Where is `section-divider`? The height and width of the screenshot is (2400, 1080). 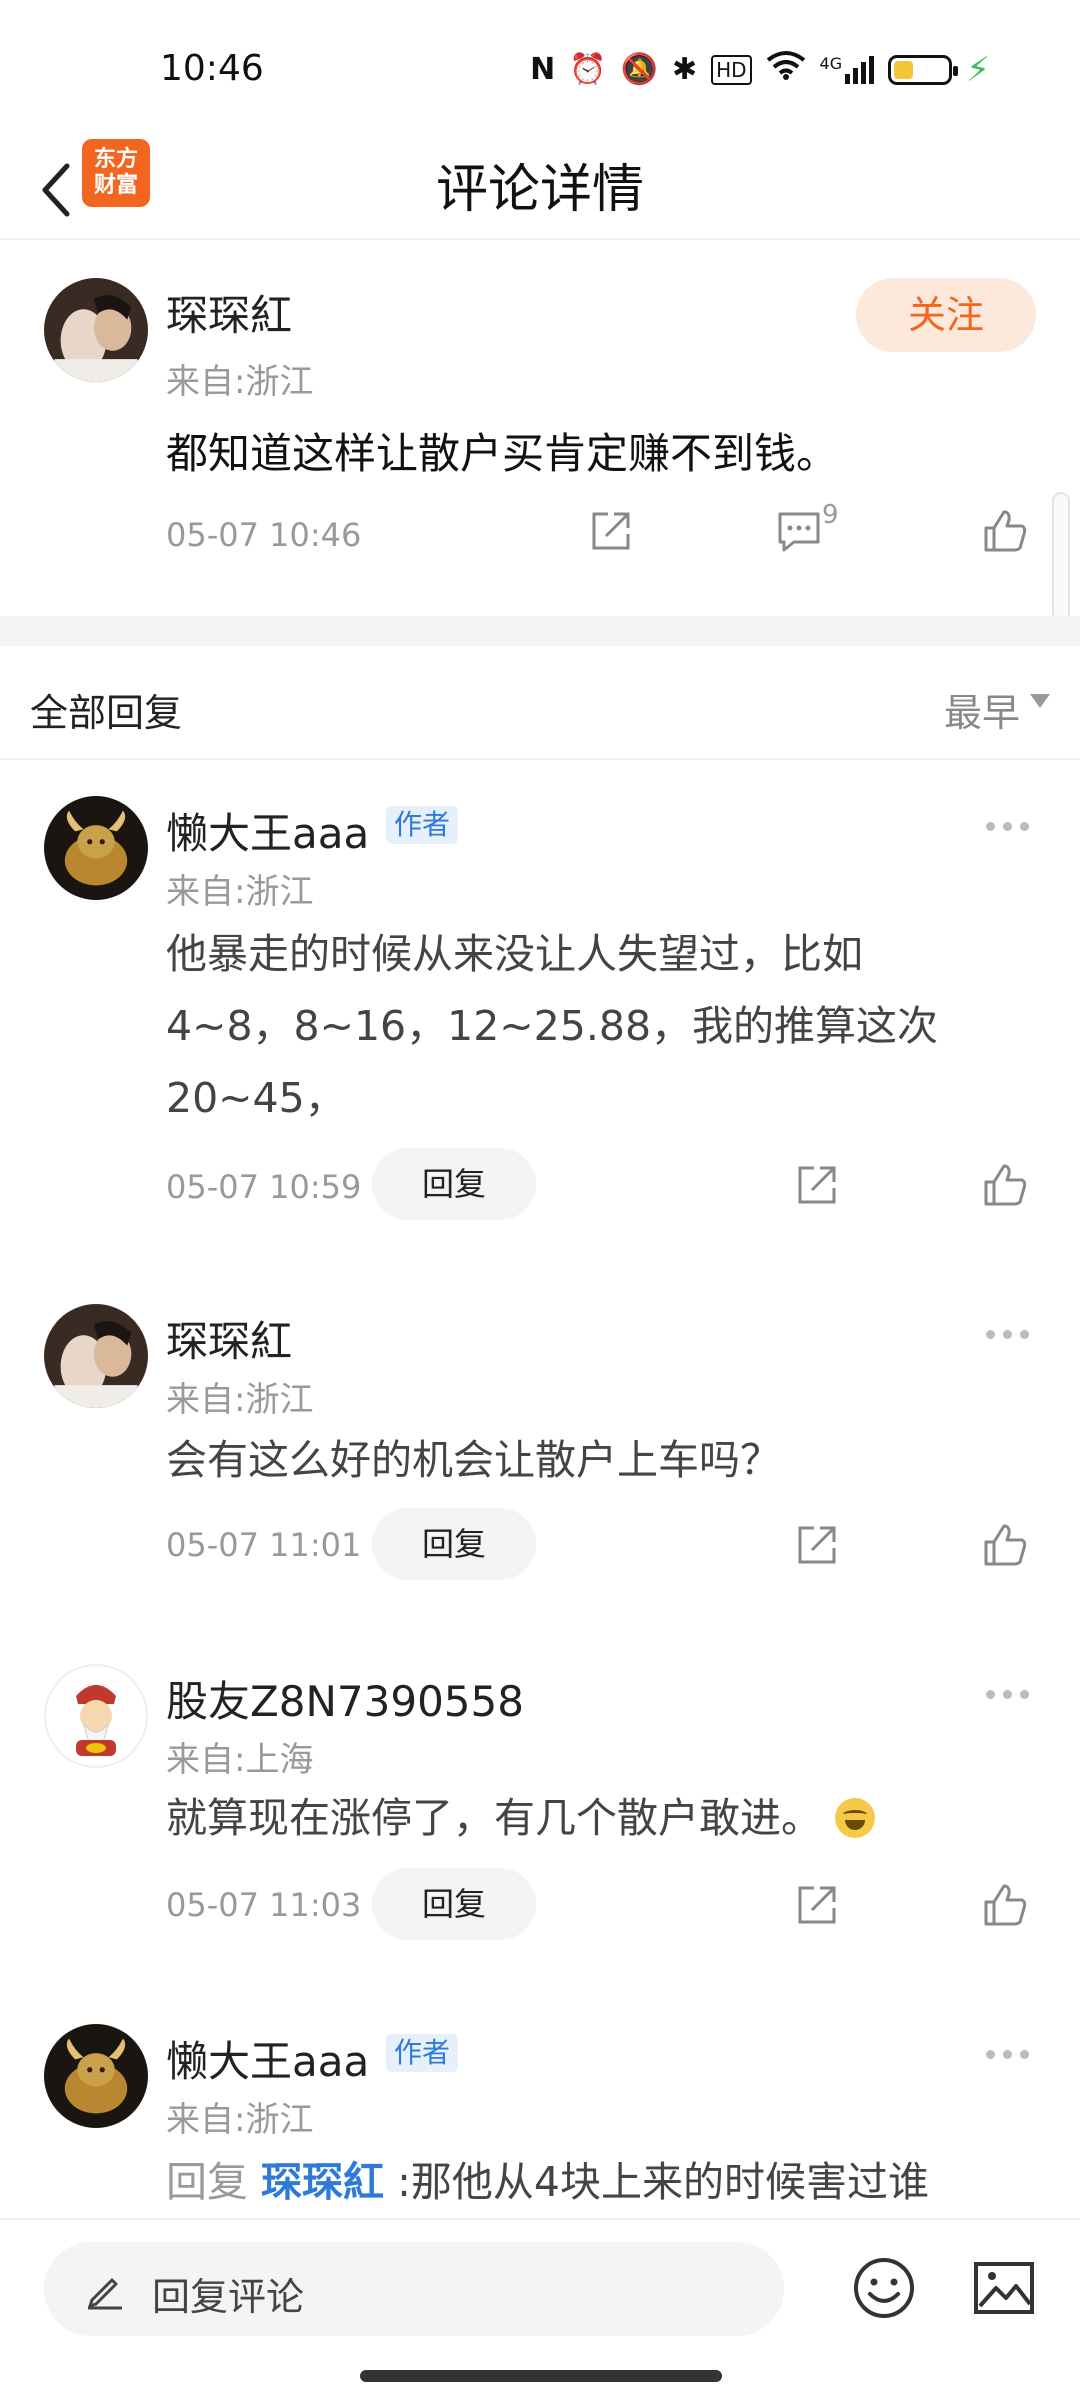
section-divider is located at coordinates (540, 631).